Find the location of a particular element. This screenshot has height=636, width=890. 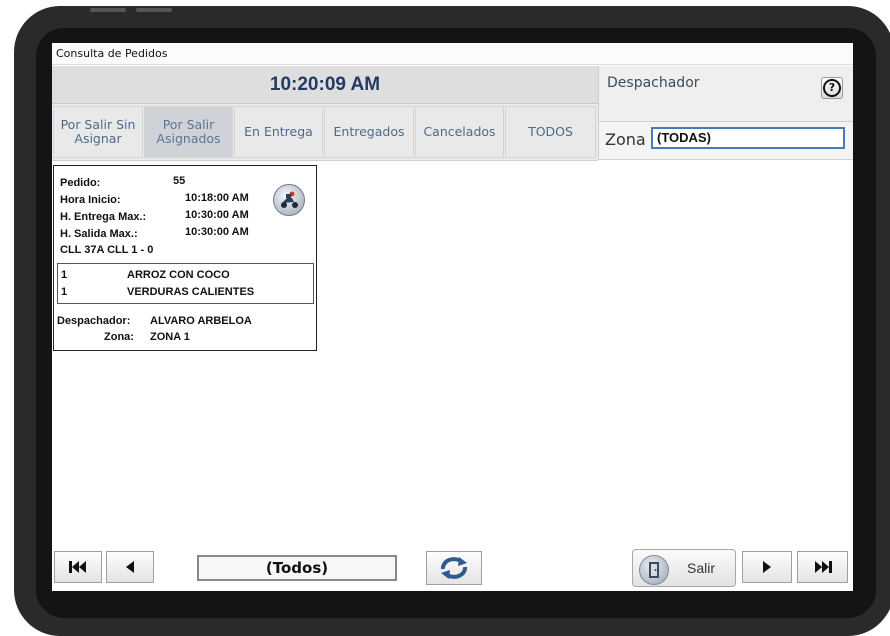

filter-display: (Todos) is located at coordinates (297, 568).